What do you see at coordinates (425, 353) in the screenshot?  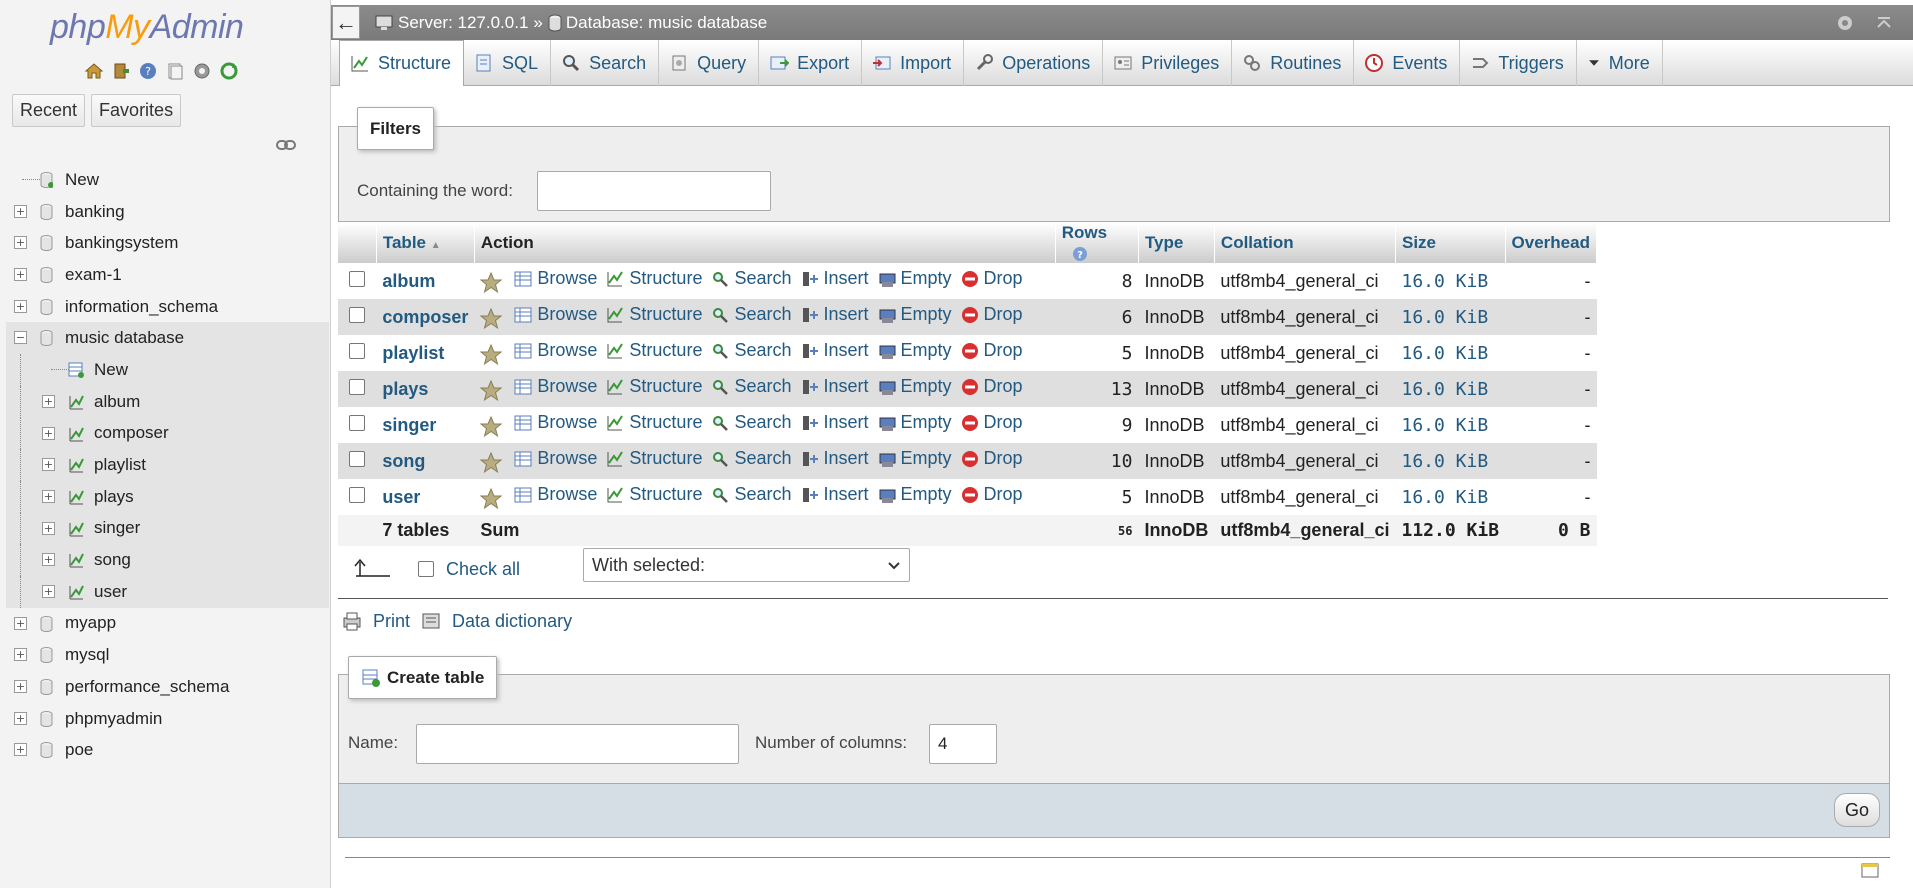 I see `table-name-link: playlist` at bounding box center [425, 353].